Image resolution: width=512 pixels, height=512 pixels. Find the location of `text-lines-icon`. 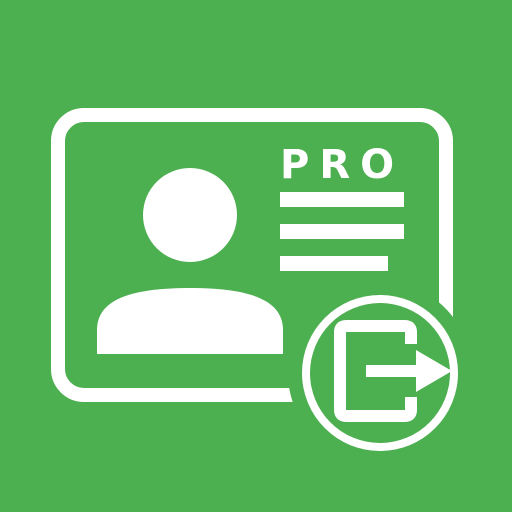

text-lines-icon is located at coordinates (342, 231).